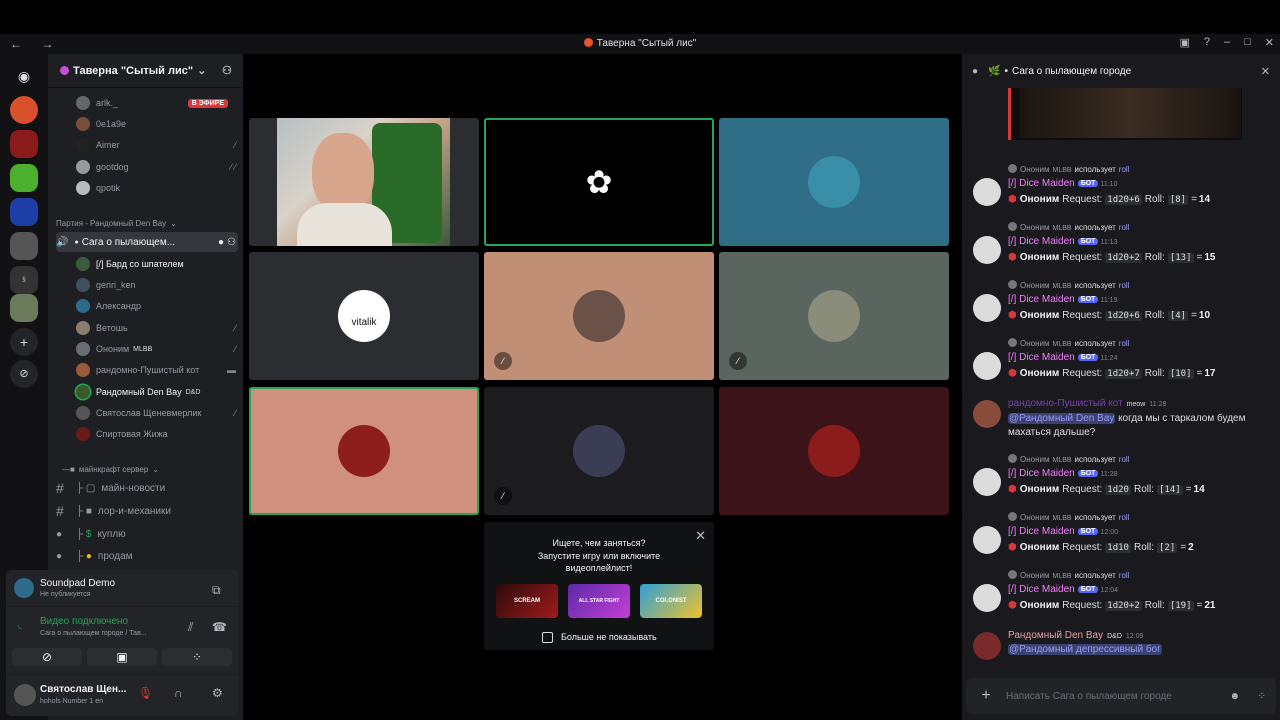 The width and height of the screenshot is (1280, 720). What do you see at coordinates (986, 696) in the screenshot?
I see `plus-icon: +` at bounding box center [986, 696].